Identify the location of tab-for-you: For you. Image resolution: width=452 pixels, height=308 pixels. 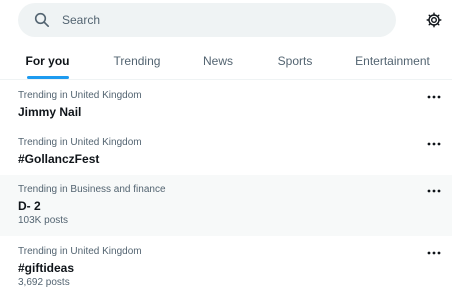
(47, 61).